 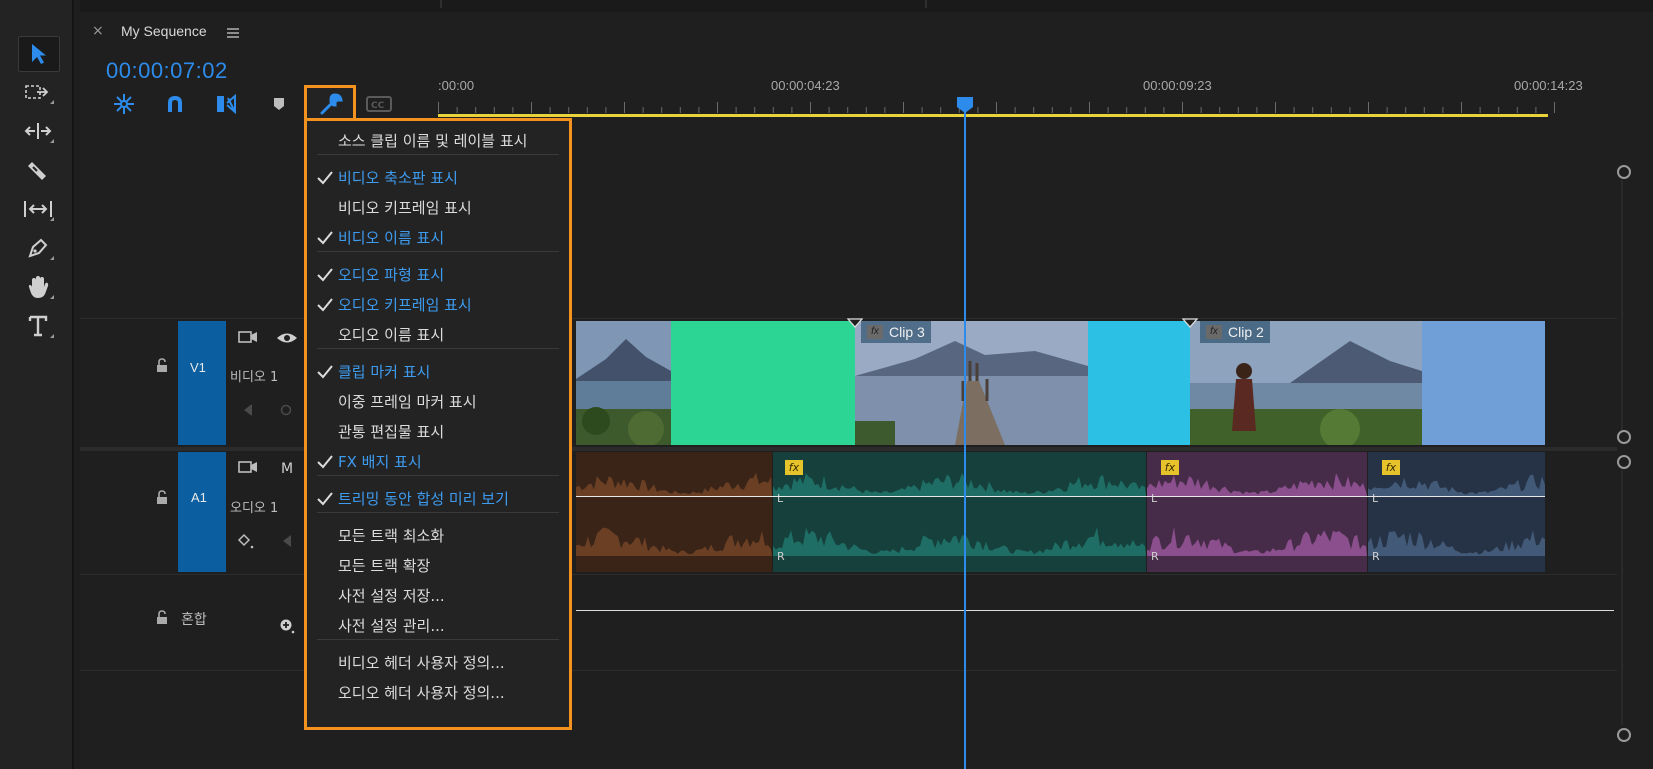 What do you see at coordinates (38, 287) in the screenshot?
I see `hand-tool-icon` at bounding box center [38, 287].